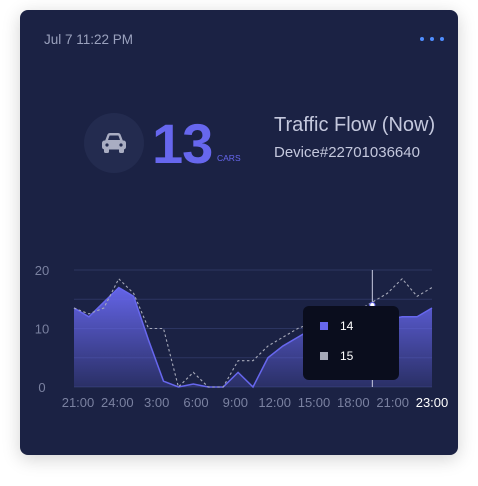 The image size is (478, 486). I want to click on y-tick-label: 0, so click(41, 387).